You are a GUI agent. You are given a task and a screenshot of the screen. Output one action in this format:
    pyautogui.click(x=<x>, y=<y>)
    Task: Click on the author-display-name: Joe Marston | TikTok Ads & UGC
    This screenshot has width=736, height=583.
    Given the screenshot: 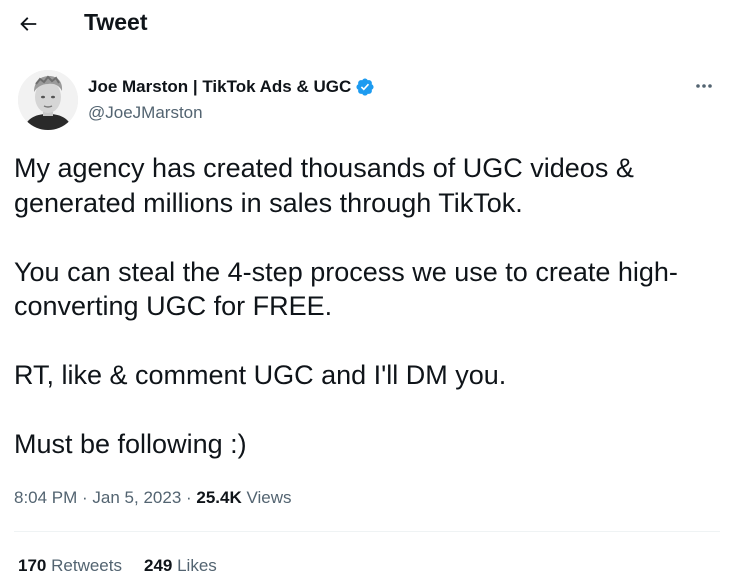 What is the action you would take?
    pyautogui.click(x=219, y=87)
    